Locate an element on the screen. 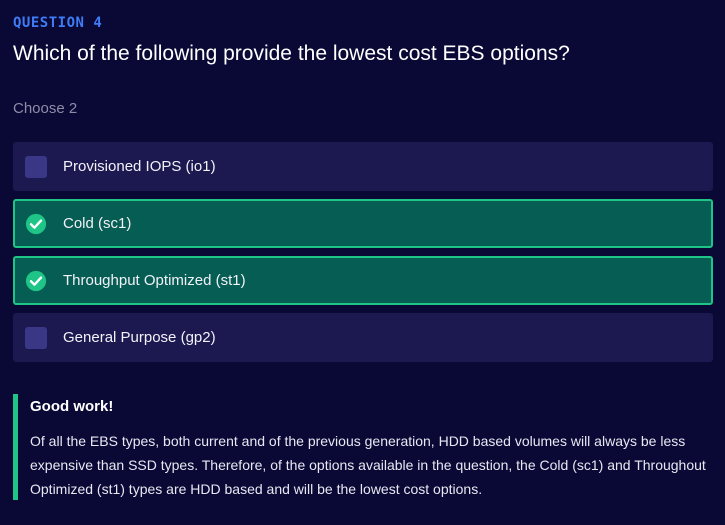 The height and width of the screenshot is (525, 725). option-label: Provisioned IOPS (io1) is located at coordinates (139, 166).